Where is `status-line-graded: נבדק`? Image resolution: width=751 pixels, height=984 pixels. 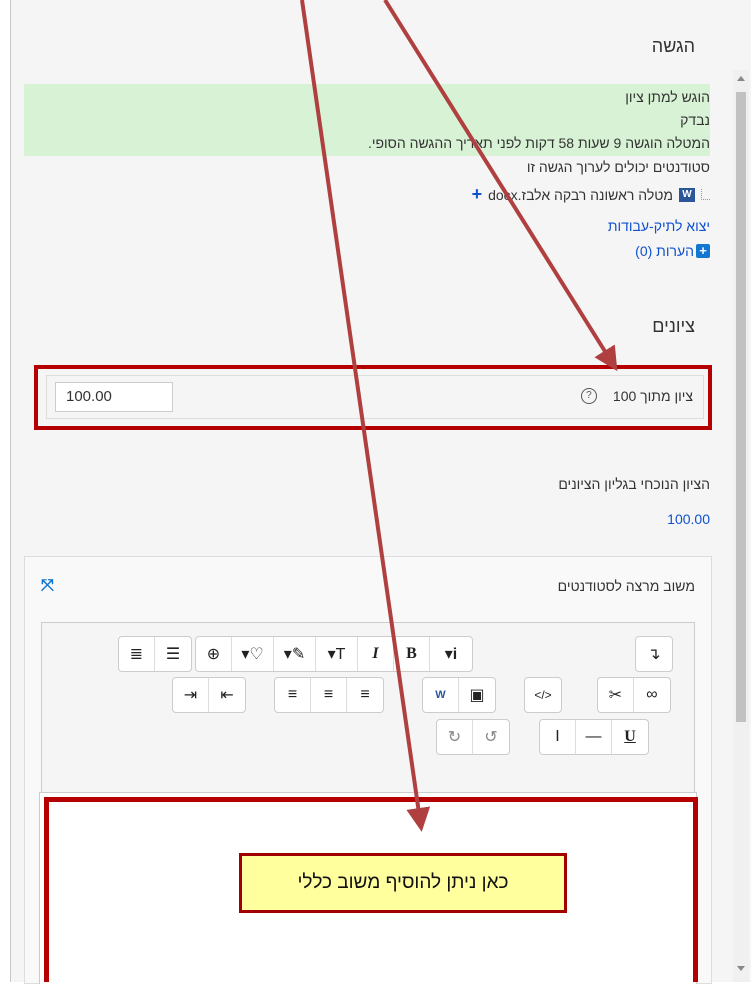 status-line-graded: נבדק is located at coordinates (695, 120).